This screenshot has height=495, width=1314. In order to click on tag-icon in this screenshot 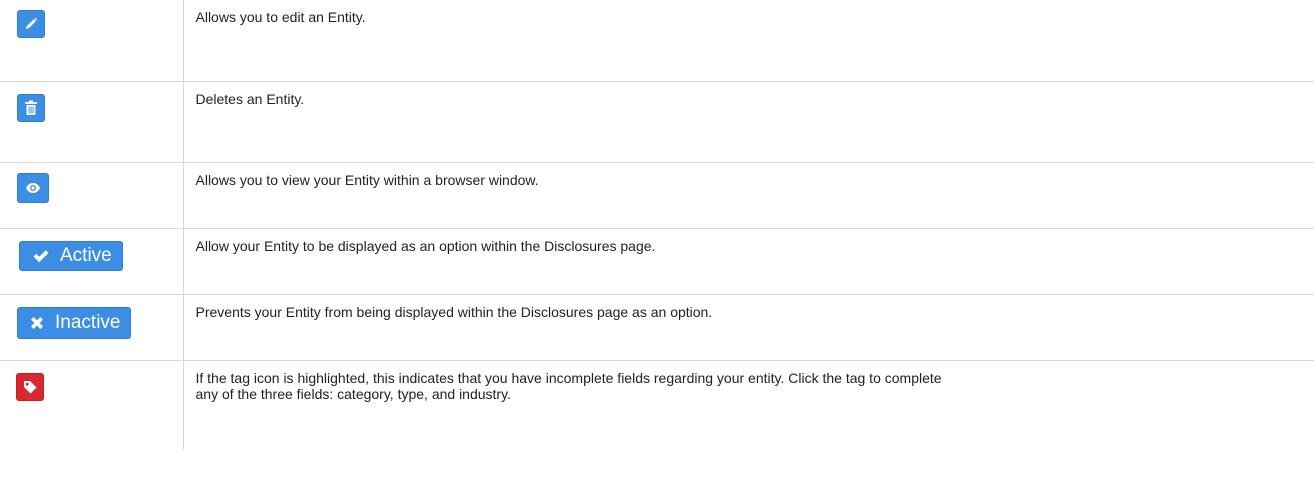, I will do `click(30, 387)`.